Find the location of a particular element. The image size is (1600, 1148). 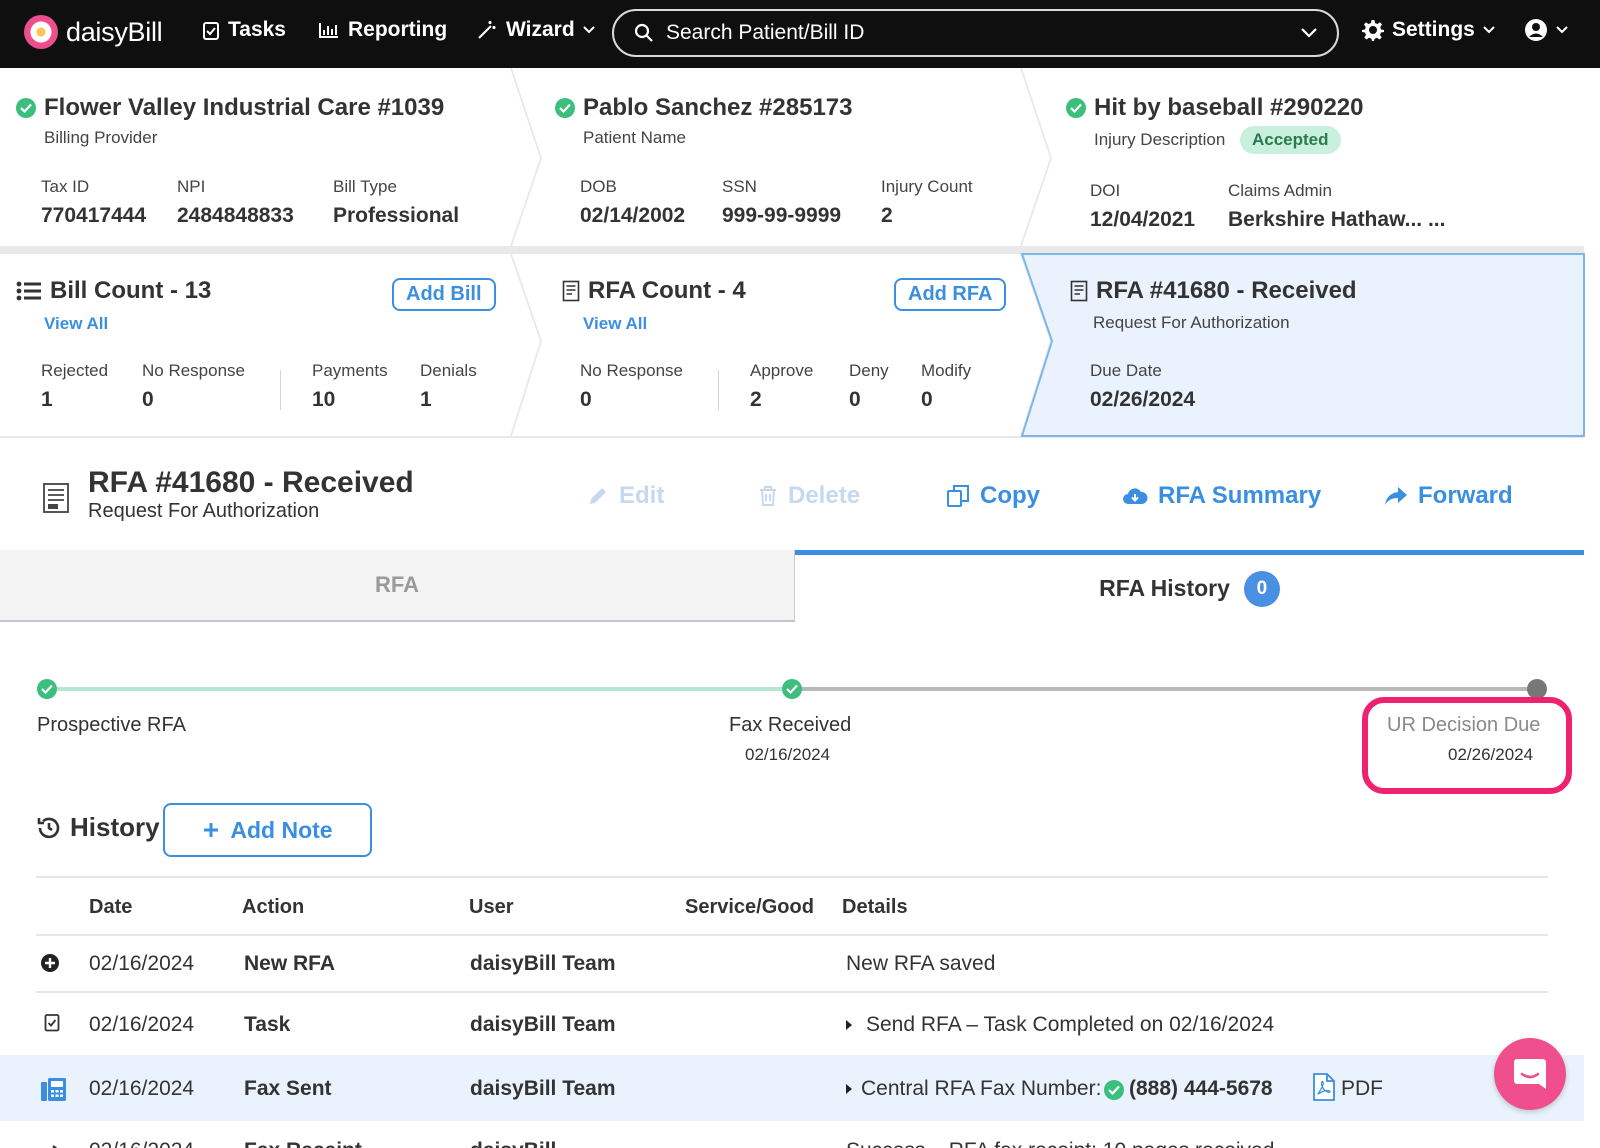

rejected-value: 1 is located at coordinates (47, 400).